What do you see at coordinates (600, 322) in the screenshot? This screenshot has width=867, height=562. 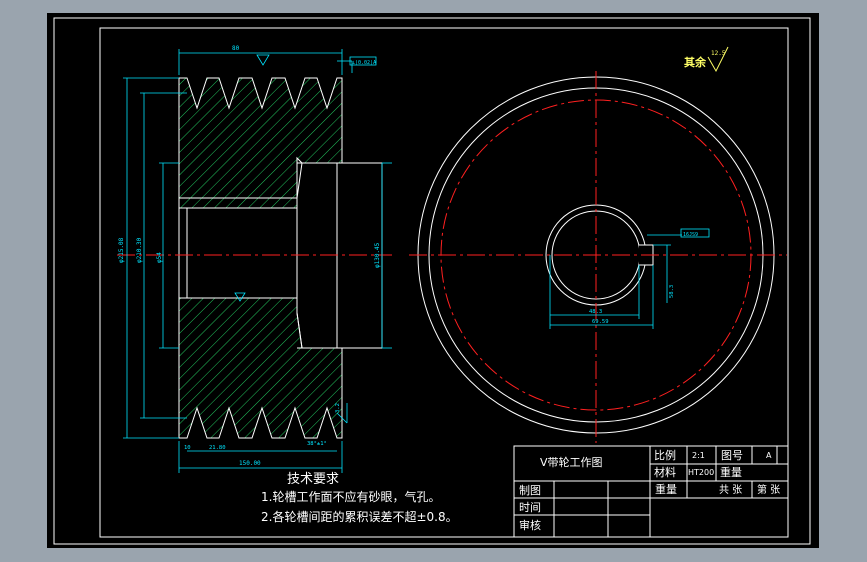 I see `dim-key-total: 69.59` at bounding box center [600, 322].